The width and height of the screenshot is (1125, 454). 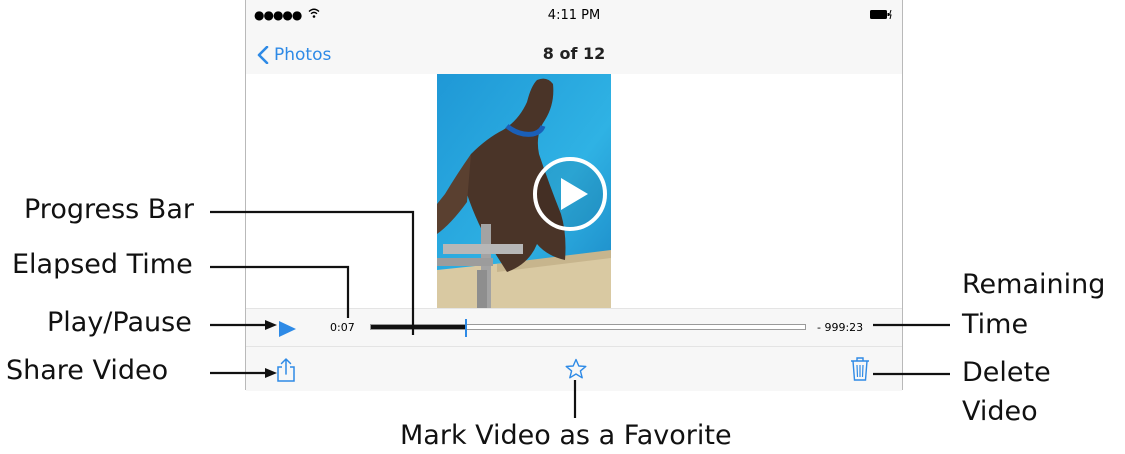 I want to click on callout-mark-favorite: Mark Video as a Favorite, so click(x=566, y=435).